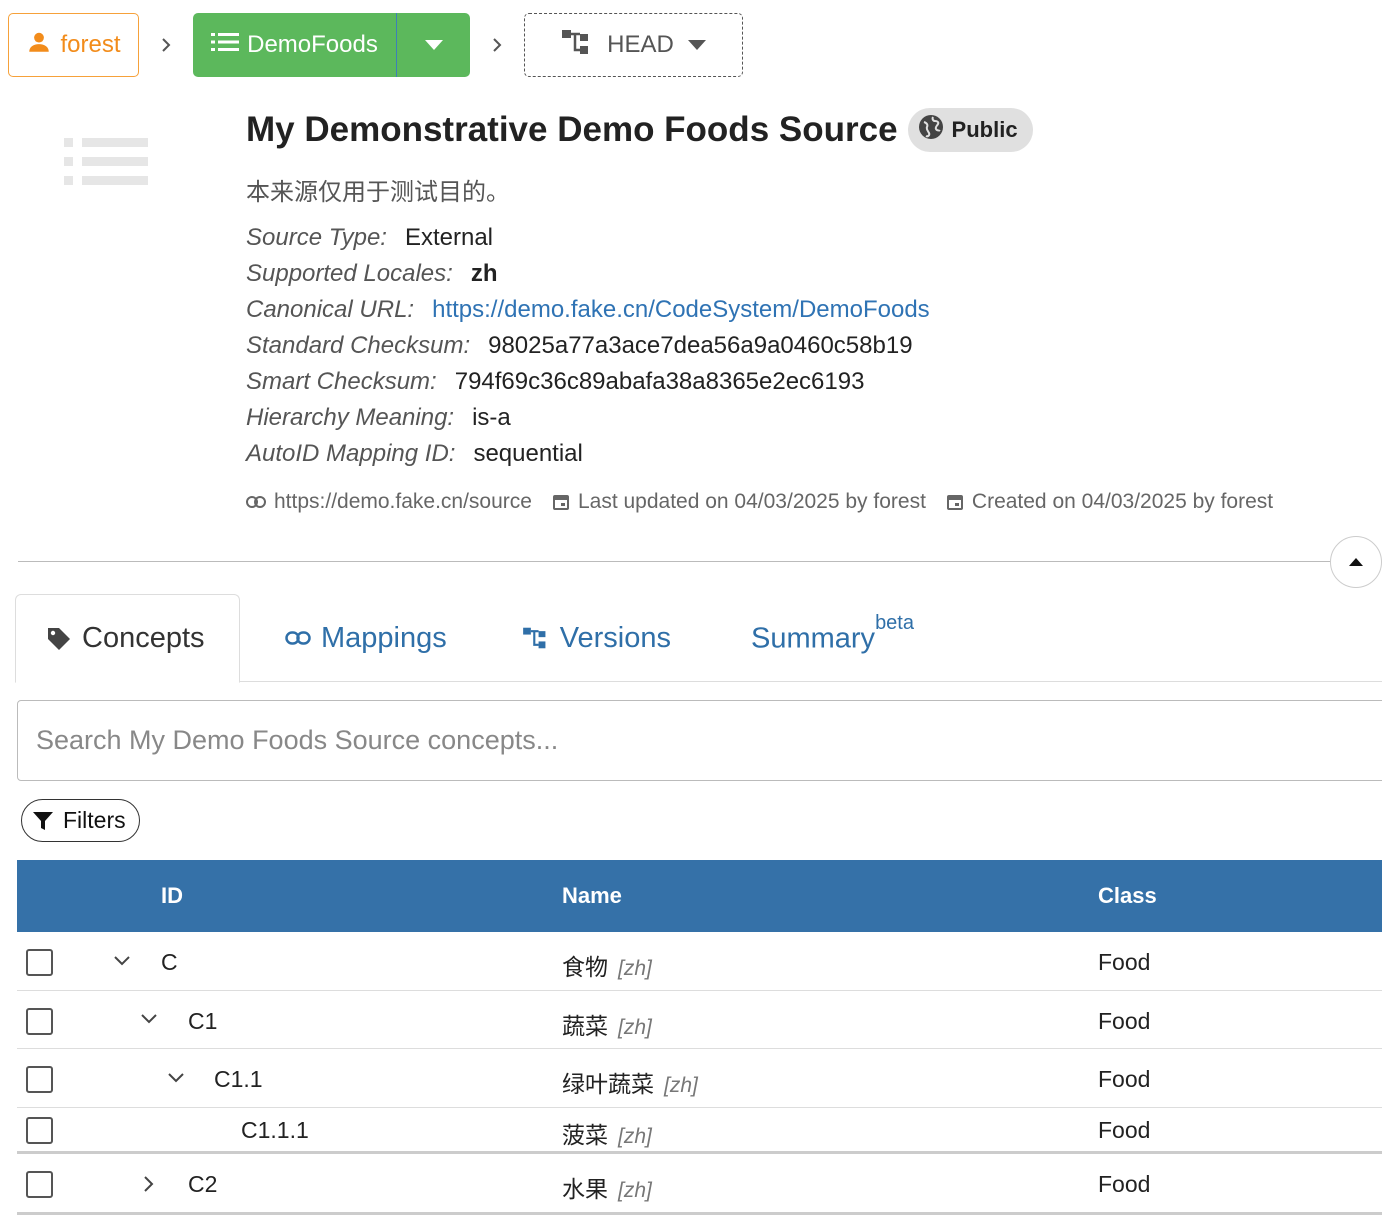 The height and width of the screenshot is (1216, 1382). Describe the element at coordinates (202, 1184) in the screenshot. I see `concept-id: C2` at that location.